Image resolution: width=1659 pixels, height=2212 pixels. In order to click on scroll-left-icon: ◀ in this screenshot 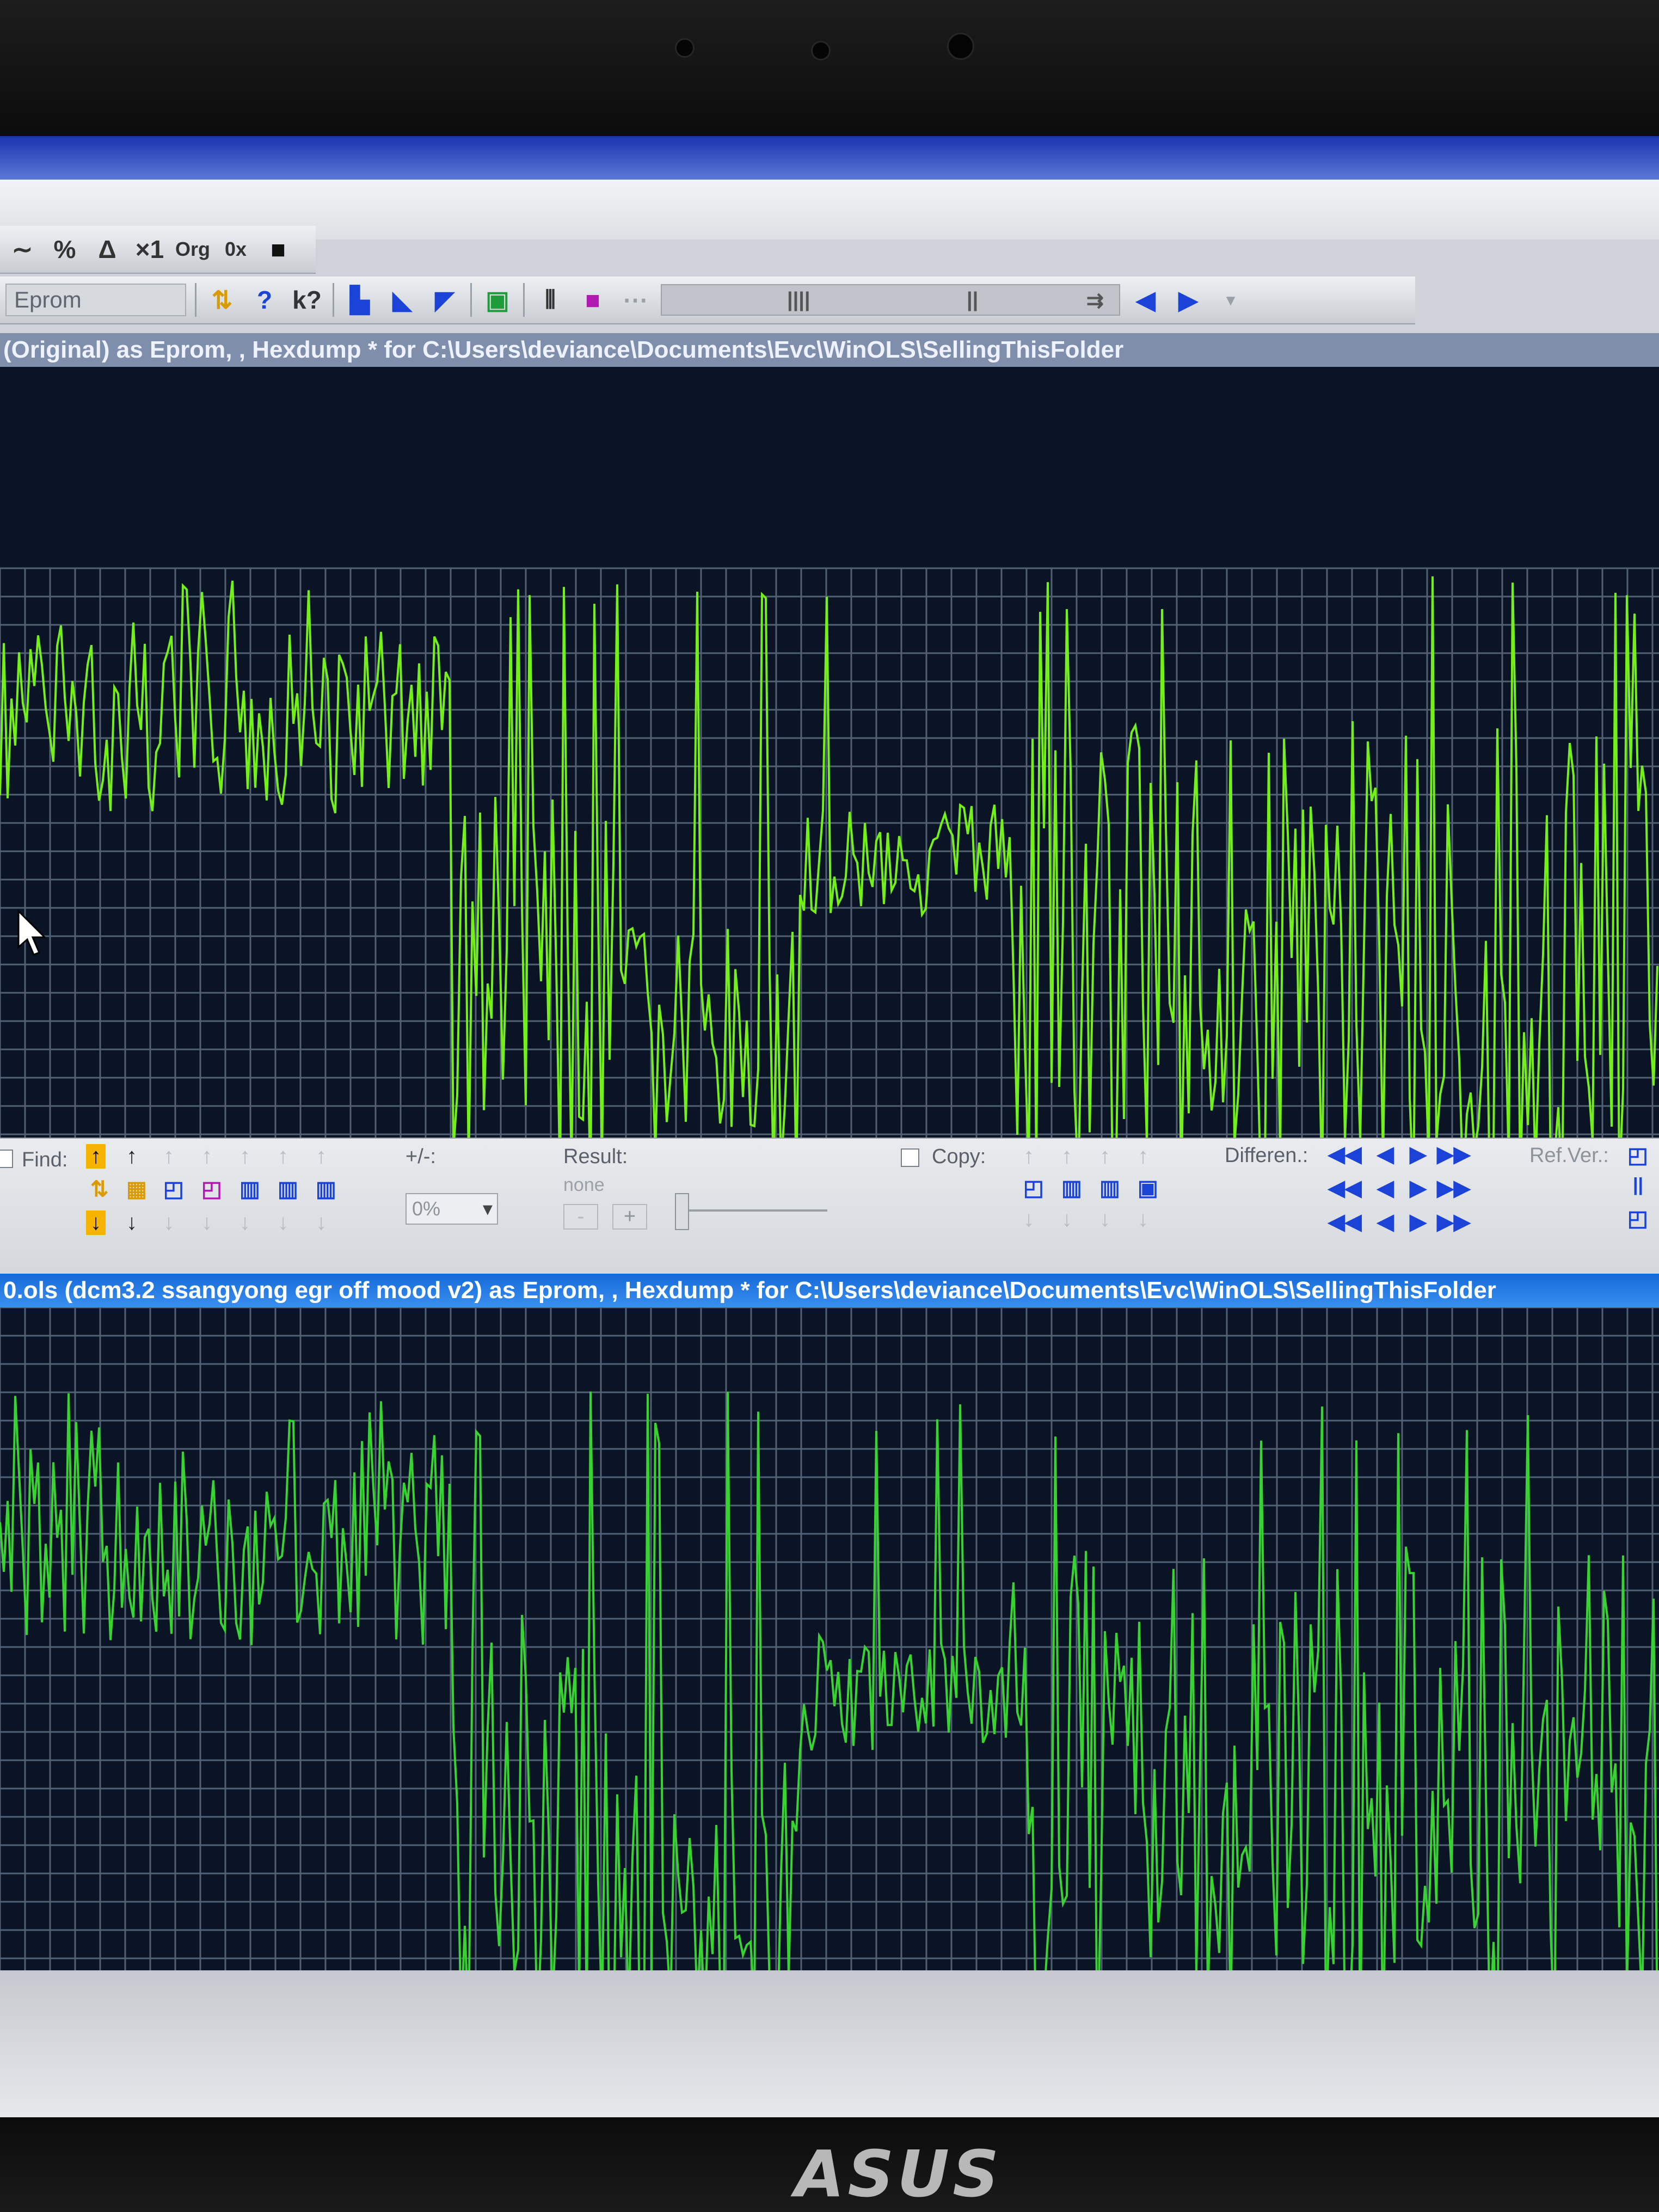, I will do `click(1146, 299)`.